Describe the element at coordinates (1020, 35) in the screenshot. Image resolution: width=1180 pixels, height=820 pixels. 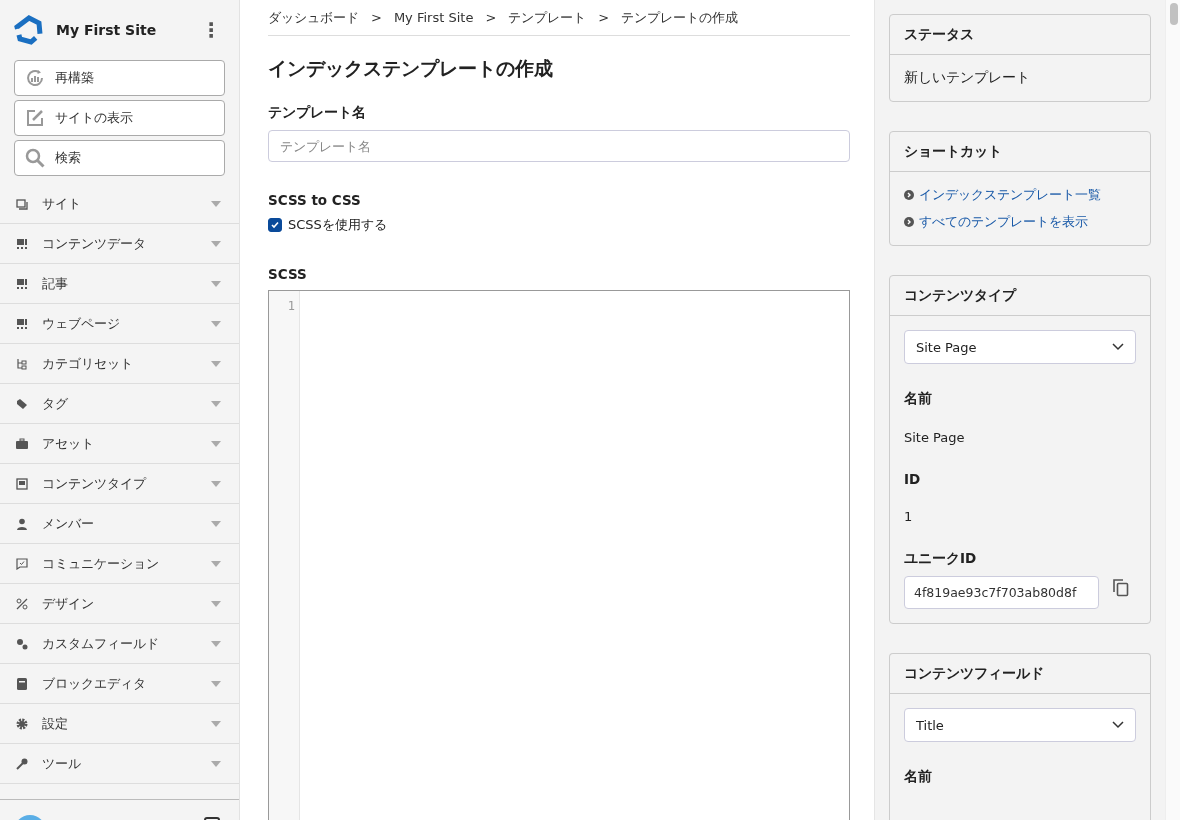
I see `card-title: ステータス` at that location.